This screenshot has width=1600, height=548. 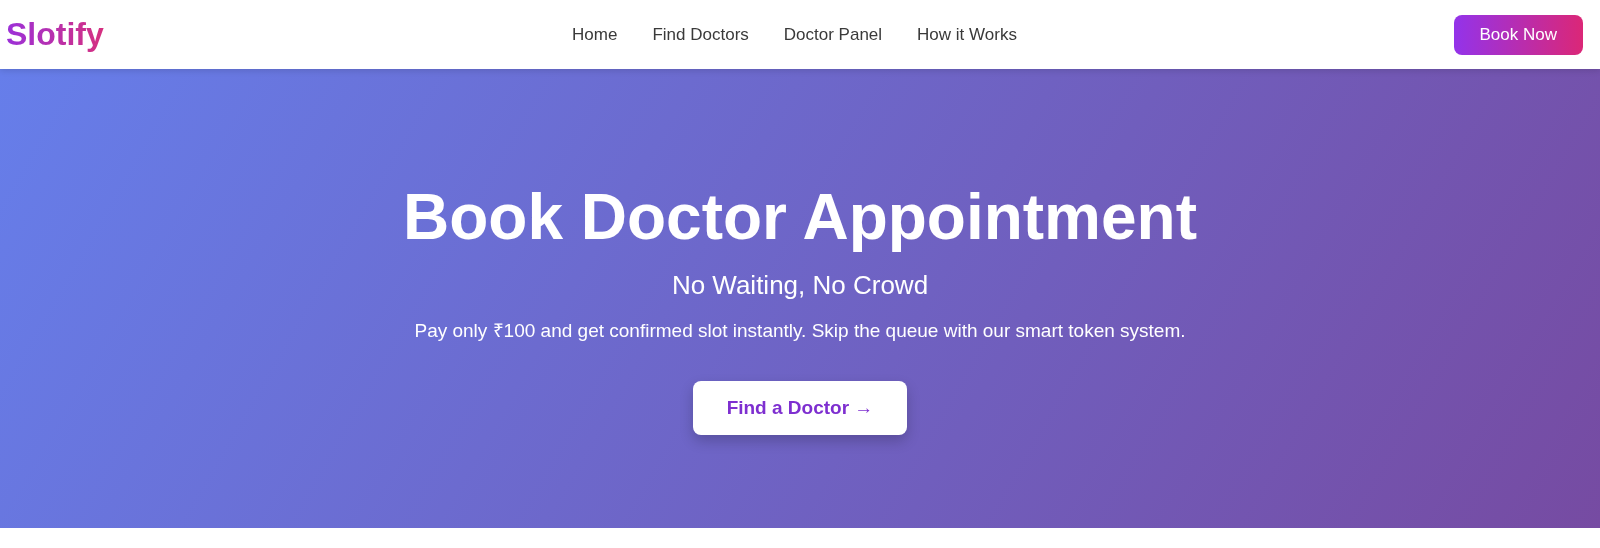 What do you see at coordinates (1518, 34) in the screenshot?
I see `book-now-button: Book Now` at bounding box center [1518, 34].